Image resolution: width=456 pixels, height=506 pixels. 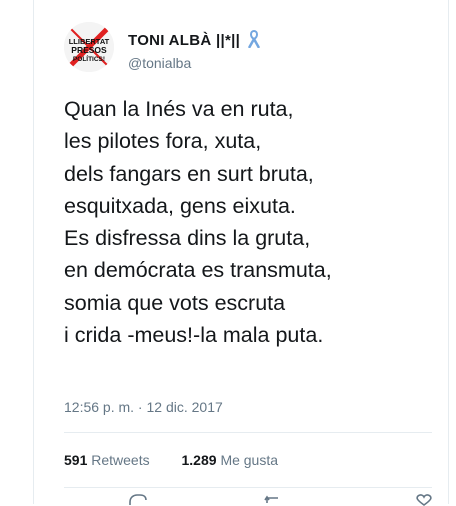 I want to click on likes-label: Me gusta, so click(x=249, y=460).